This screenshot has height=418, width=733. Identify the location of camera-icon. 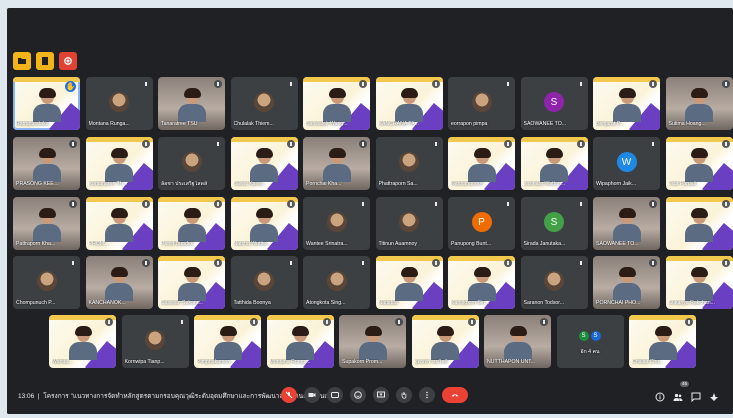
(312, 395).